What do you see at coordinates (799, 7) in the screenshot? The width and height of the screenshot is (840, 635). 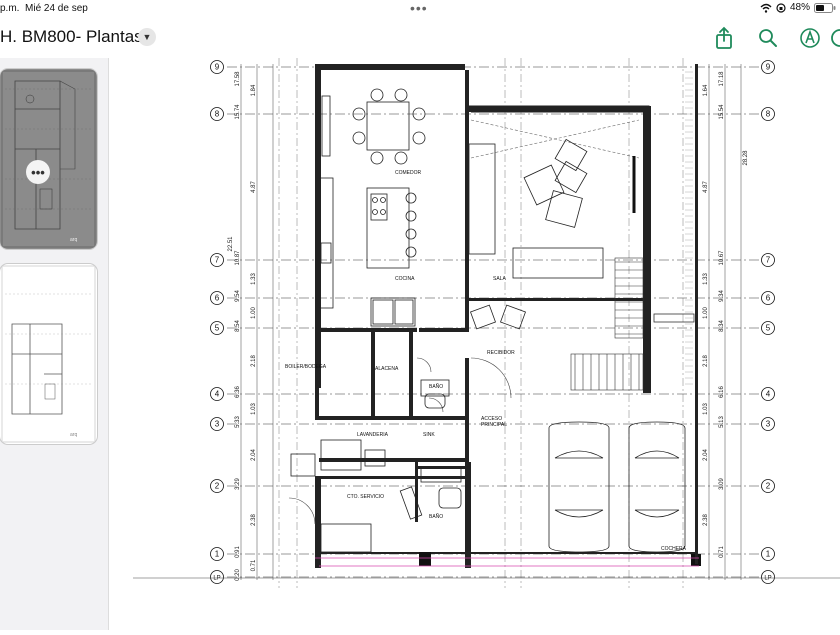 I see `battery-percent: 48%` at bounding box center [799, 7].